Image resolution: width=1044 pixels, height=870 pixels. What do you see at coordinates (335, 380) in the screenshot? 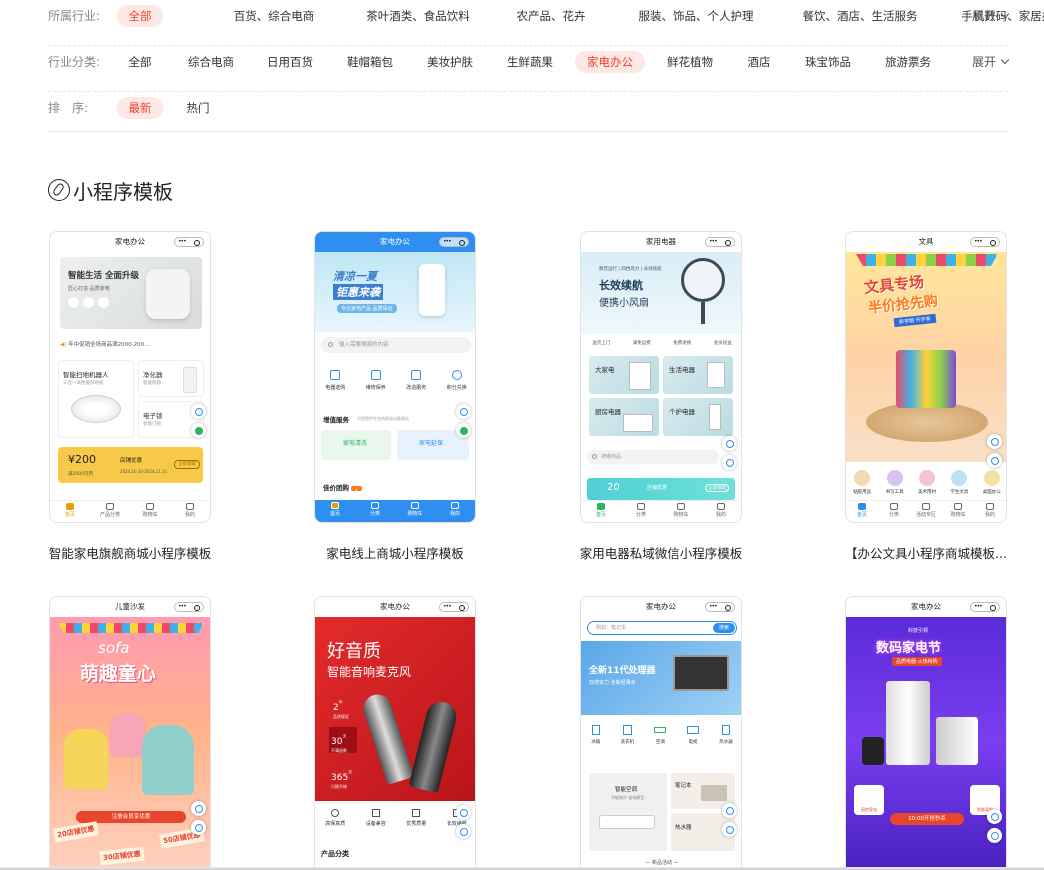
I see `icon-item: 电器选购` at bounding box center [335, 380].